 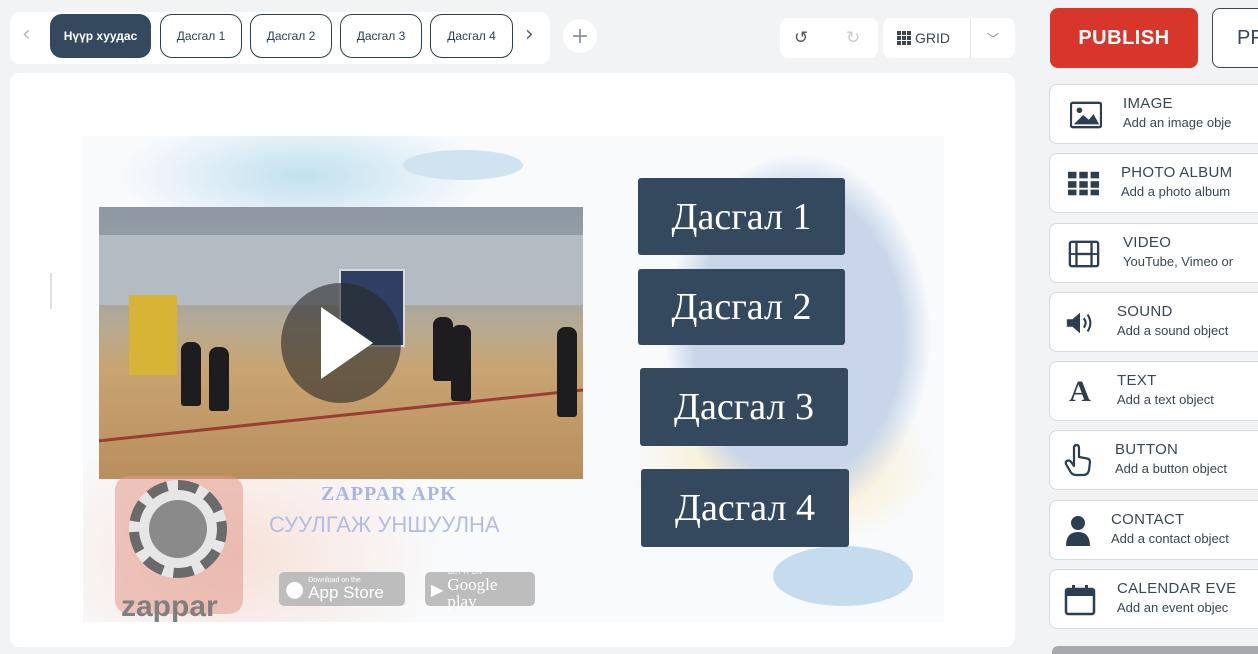 I want to click on add-page-button: +, so click(x=580, y=36).